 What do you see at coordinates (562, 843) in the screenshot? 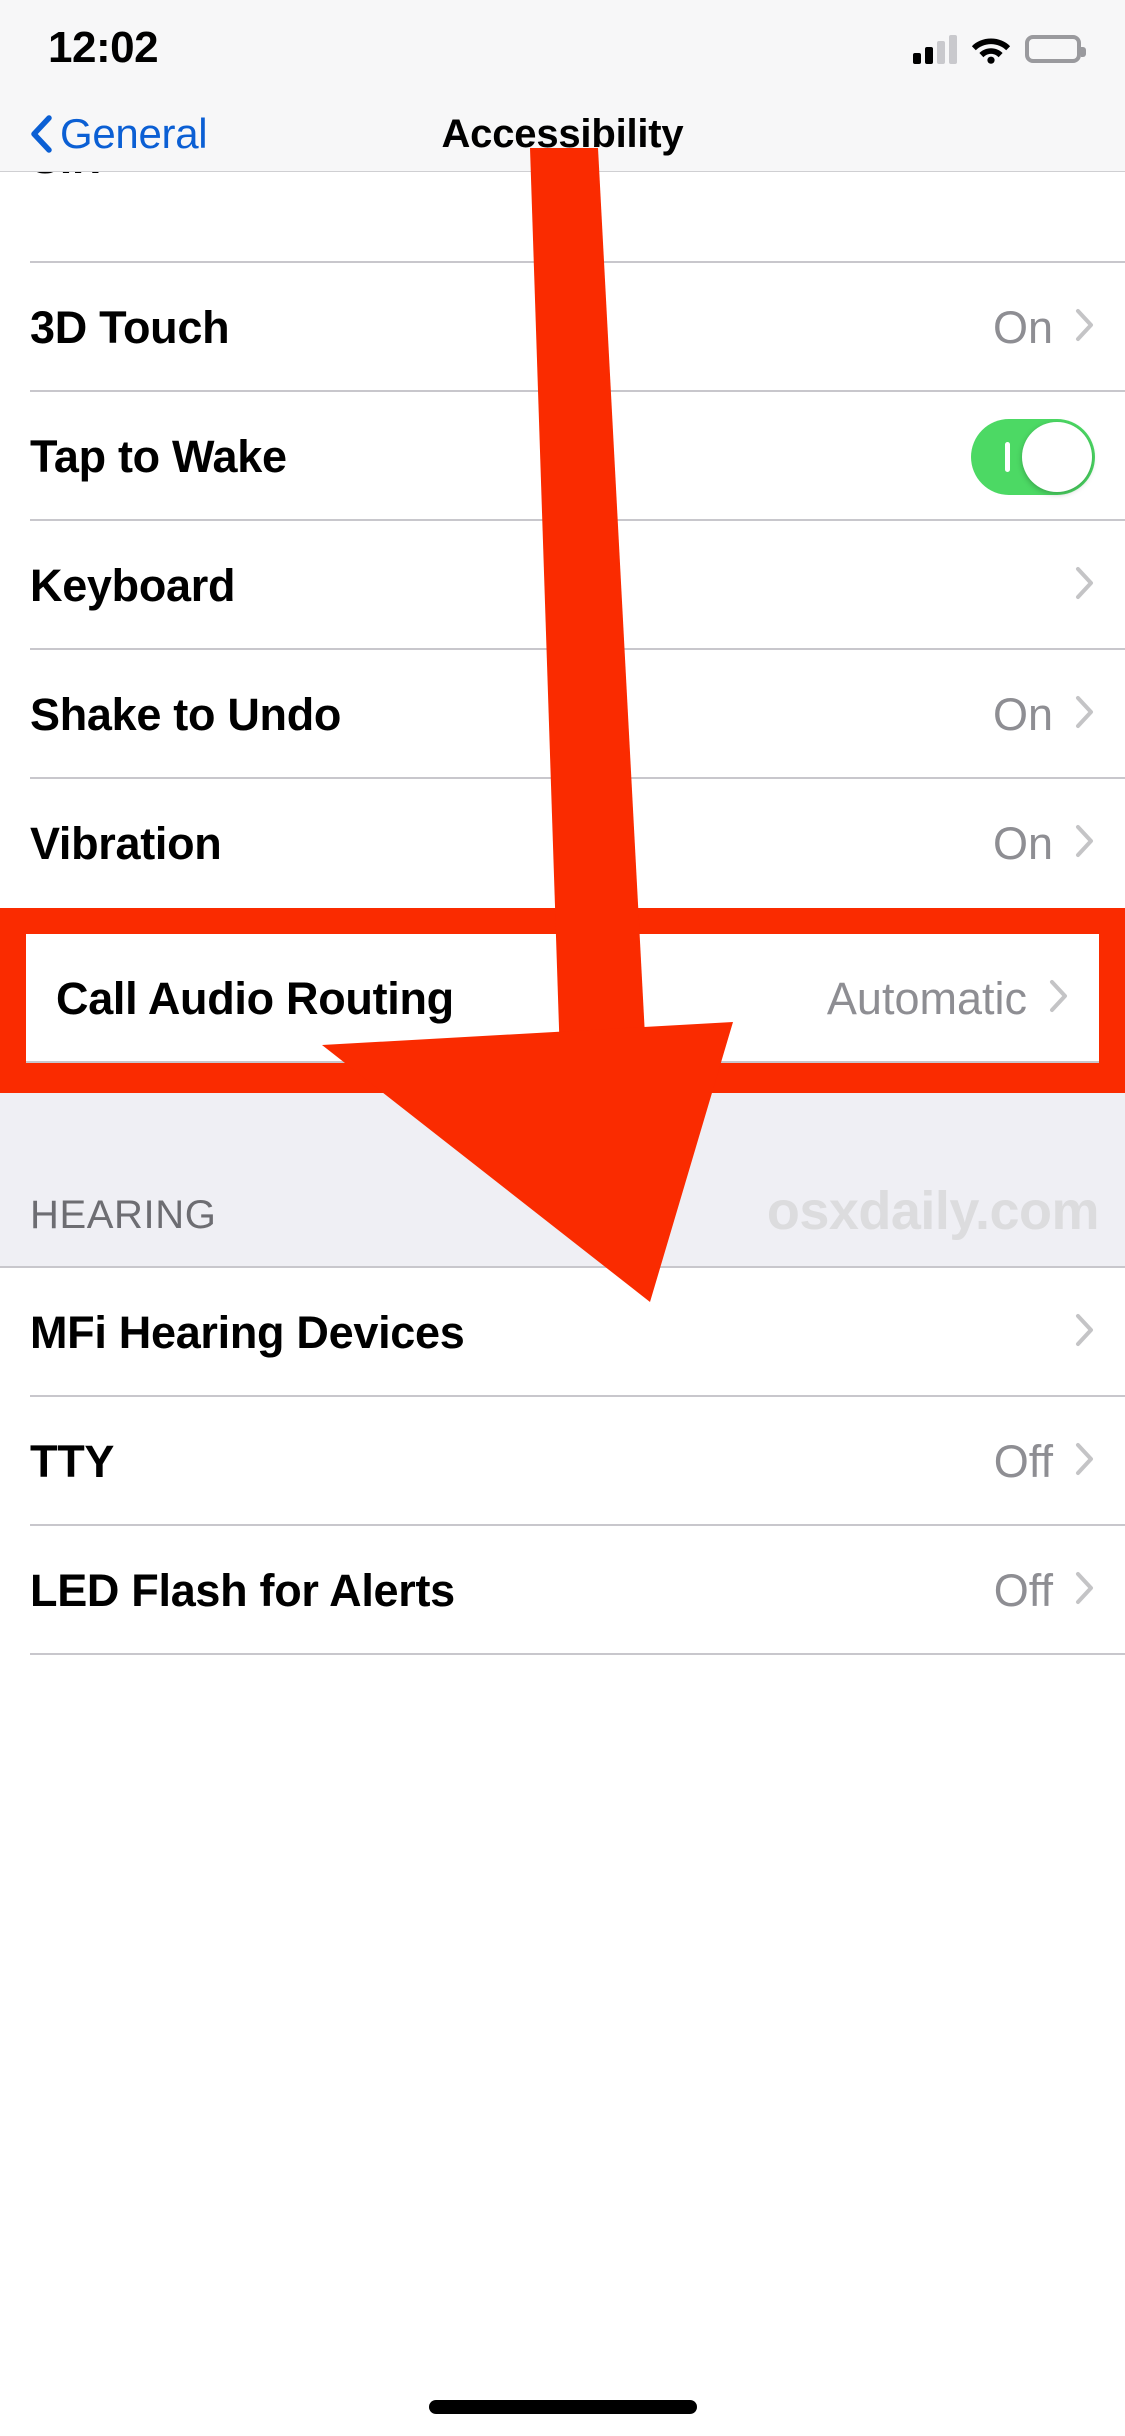
I see `list-row-vibration: Vibration On` at bounding box center [562, 843].